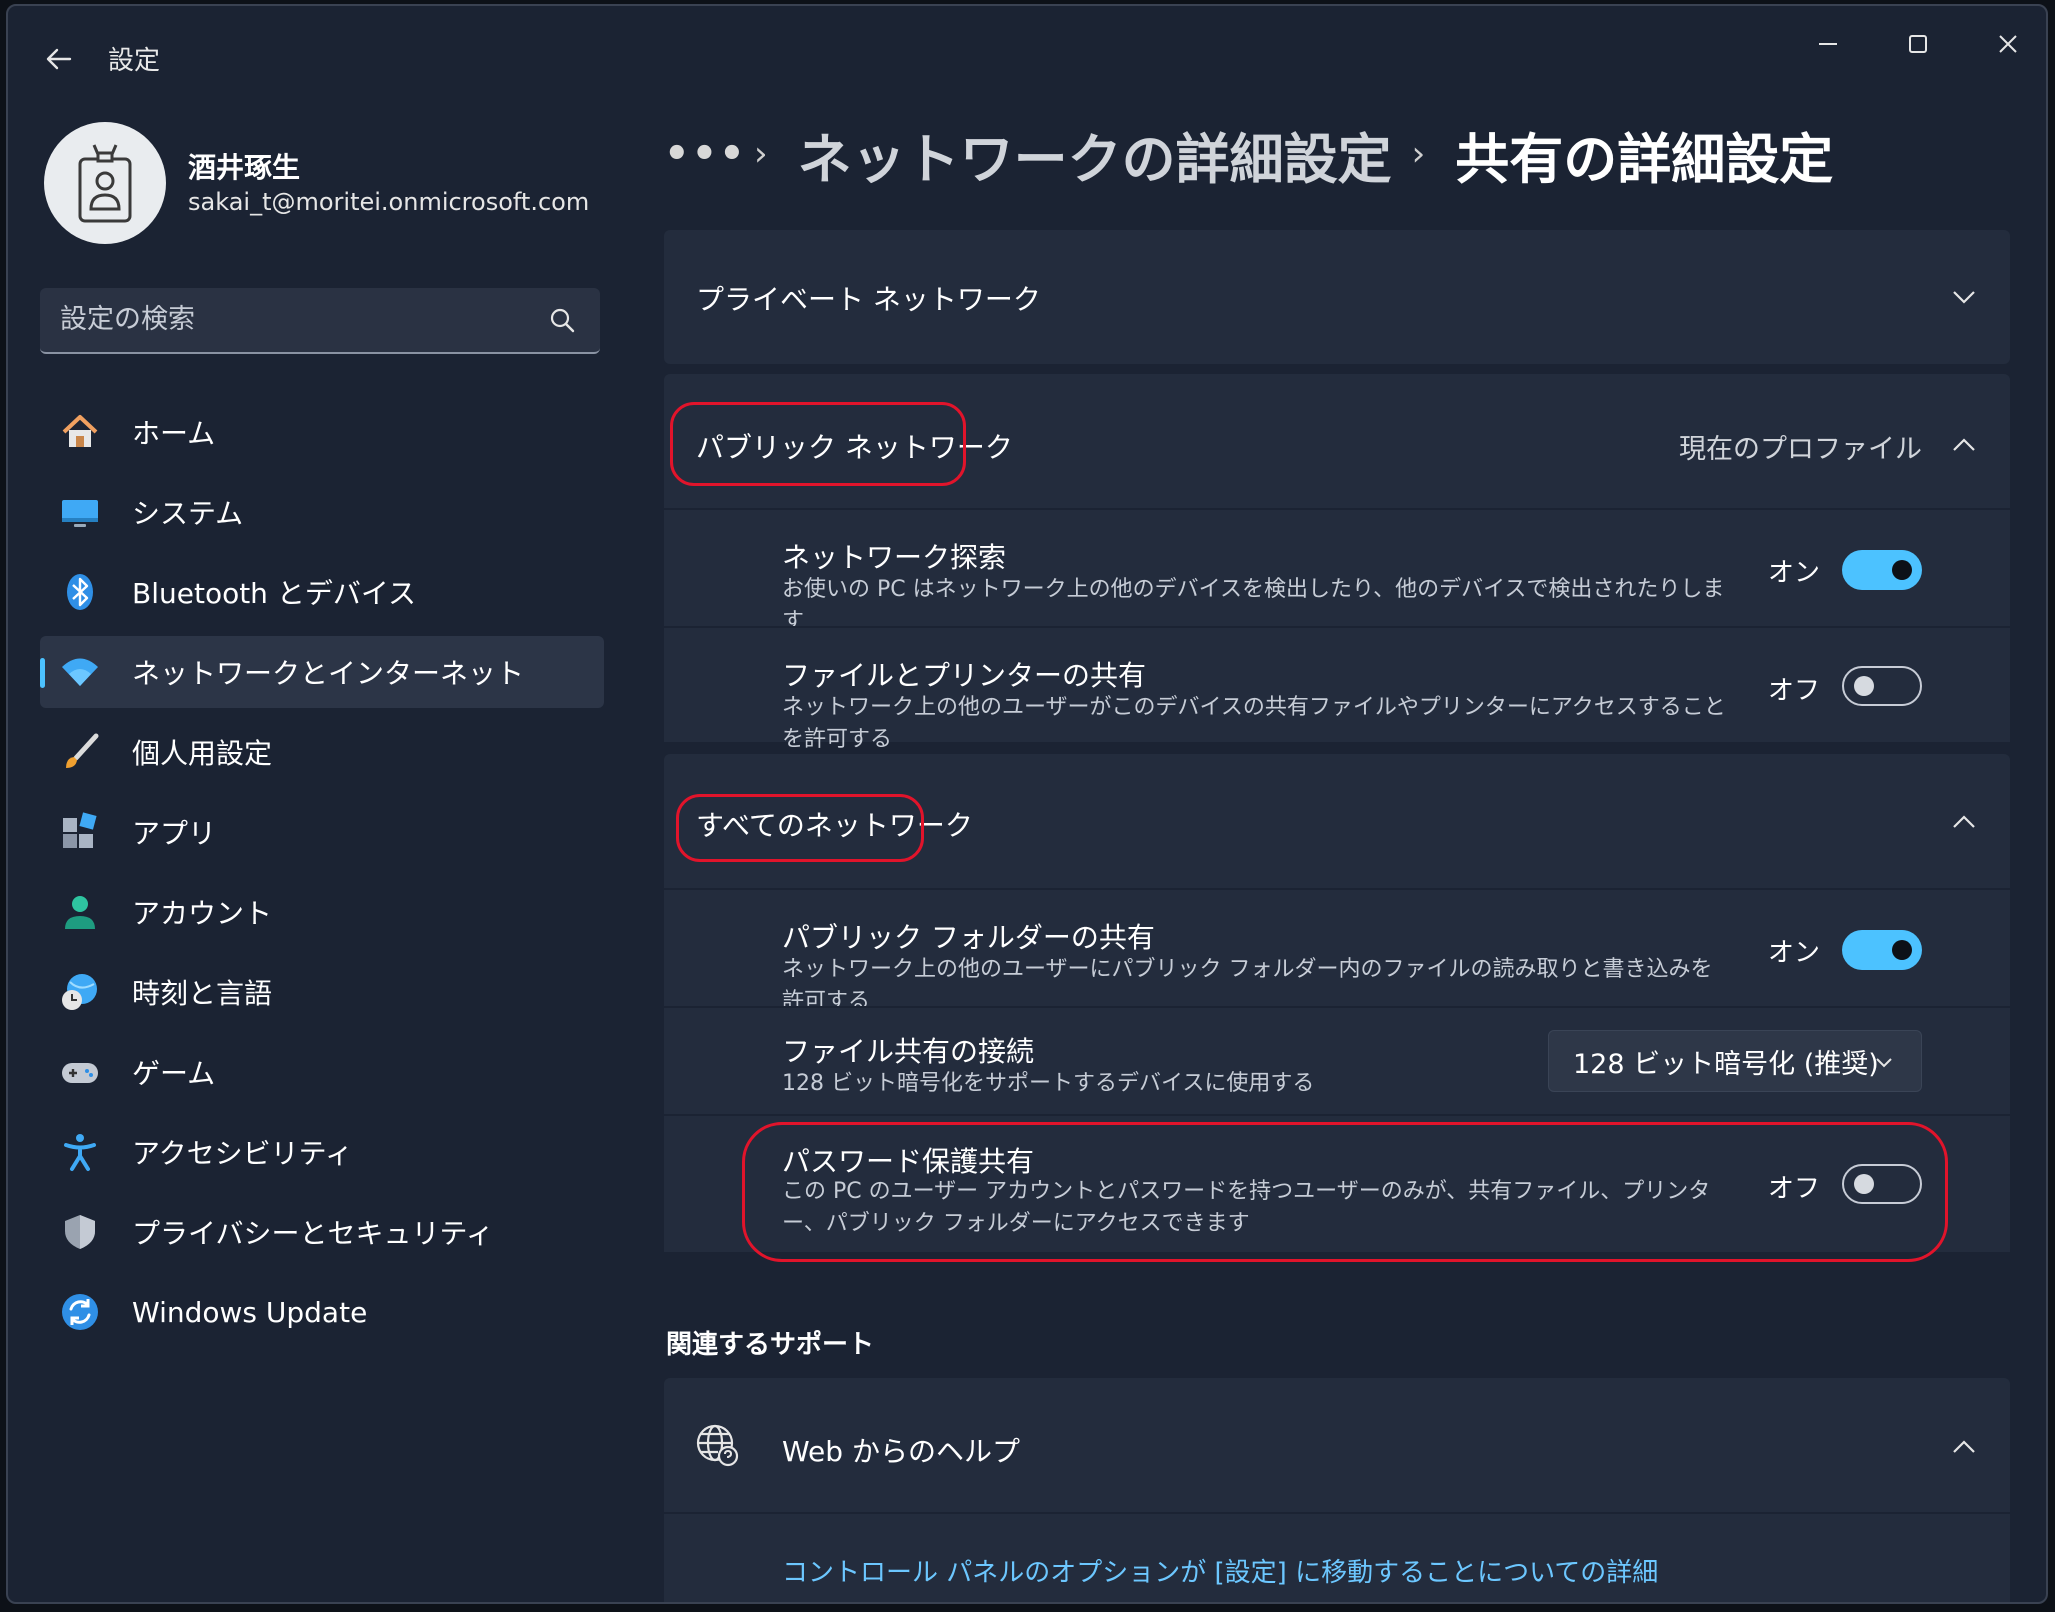  Describe the element at coordinates (1882, 570) in the screenshot. I see `network-discovery-toggle` at that location.